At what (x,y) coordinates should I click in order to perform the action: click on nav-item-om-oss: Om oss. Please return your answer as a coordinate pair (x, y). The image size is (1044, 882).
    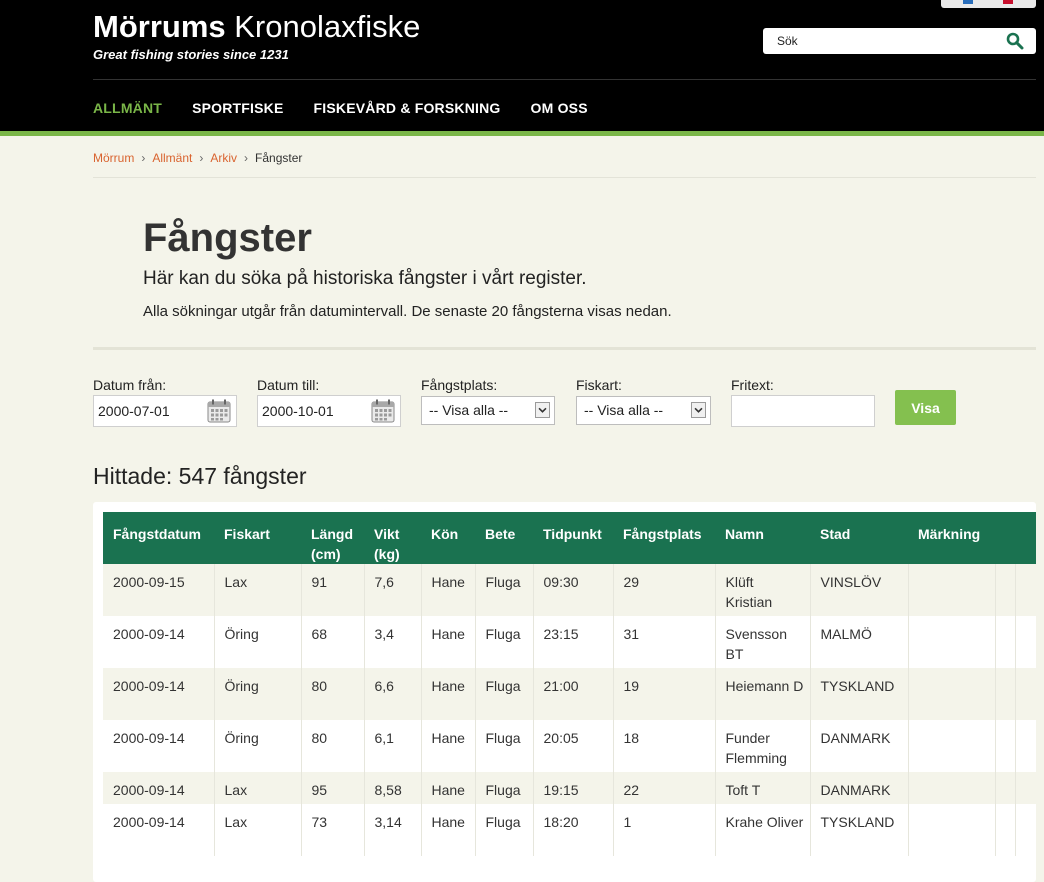
    Looking at the image, I should click on (559, 110).